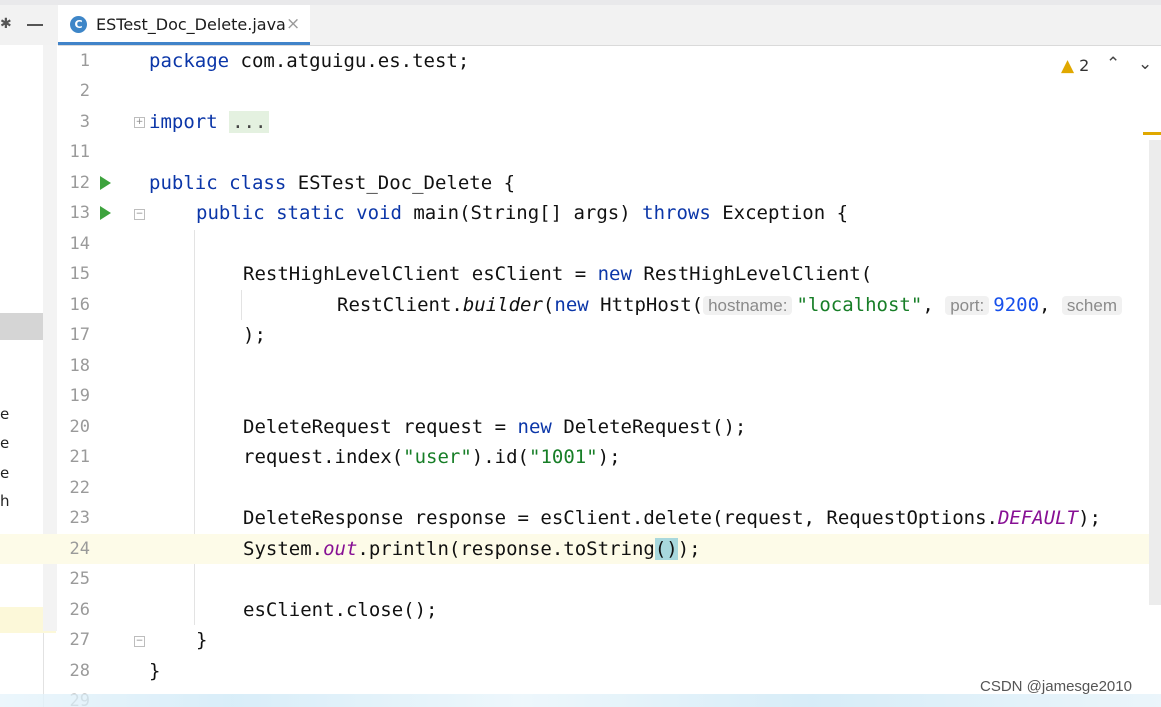  I want to click on line-number: 20, so click(79, 427).